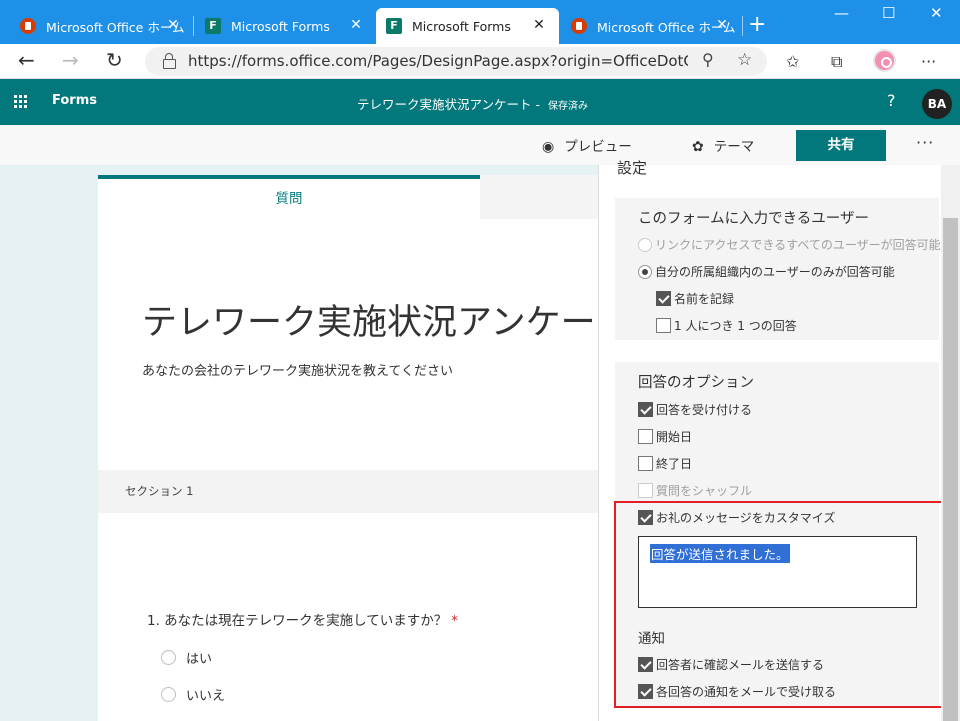 This screenshot has width=960, height=721. Describe the element at coordinates (696, 383) in the screenshot. I see `response-options-title: 回答のオプション` at that location.